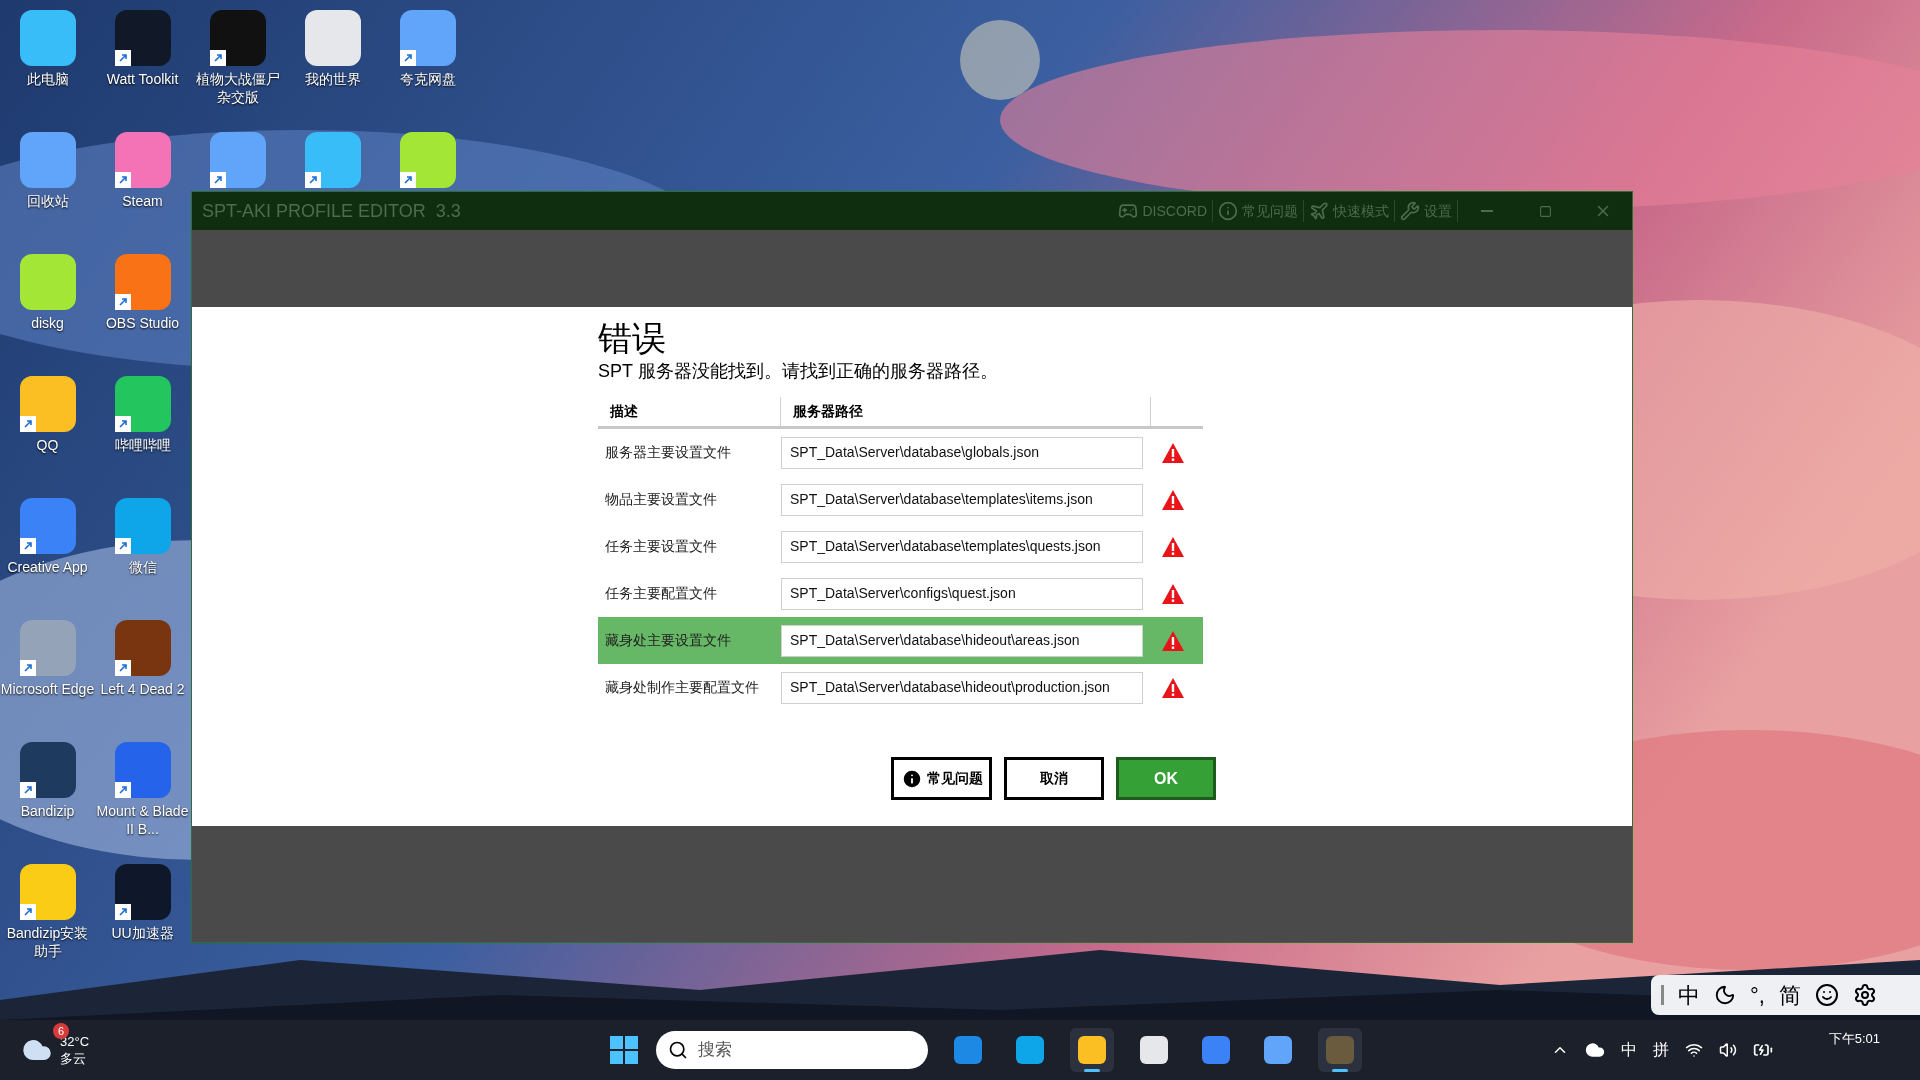 Image resolution: width=1920 pixels, height=1080 pixels. What do you see at coordinates (1660, 1050) in the screenshot?
I see `ime-indicator: 拼` at bounding box center [1660, 1050].